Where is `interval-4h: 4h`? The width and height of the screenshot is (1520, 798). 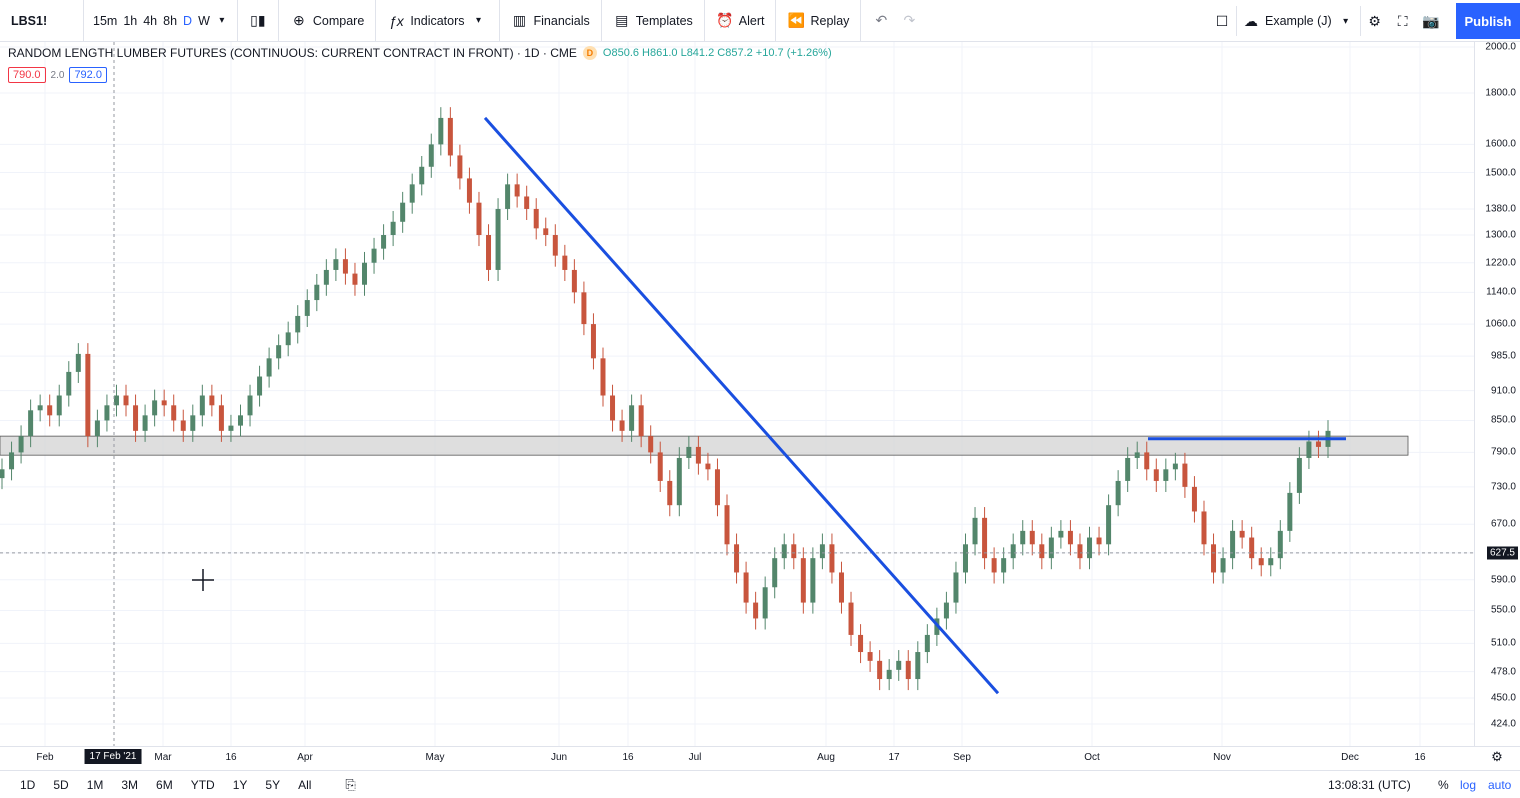
interval-4h: 4h is located at coordinates (150, 21).